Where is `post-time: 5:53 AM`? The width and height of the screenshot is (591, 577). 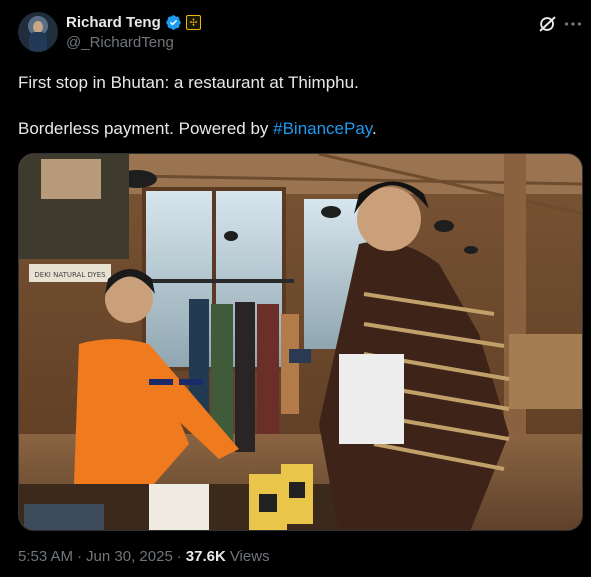
post-time: 5:53 AM is located at coordinates (45, 556).